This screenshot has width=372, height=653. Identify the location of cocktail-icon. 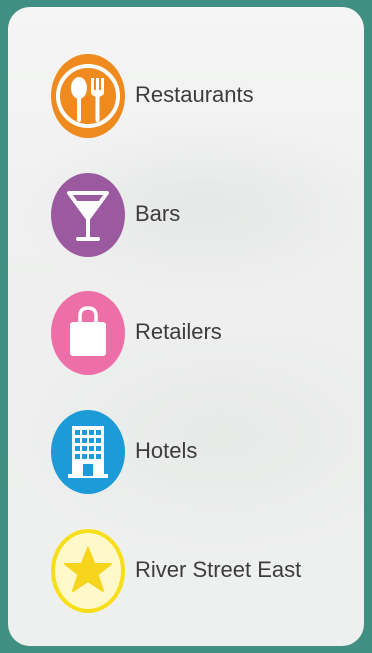
(88, 215).